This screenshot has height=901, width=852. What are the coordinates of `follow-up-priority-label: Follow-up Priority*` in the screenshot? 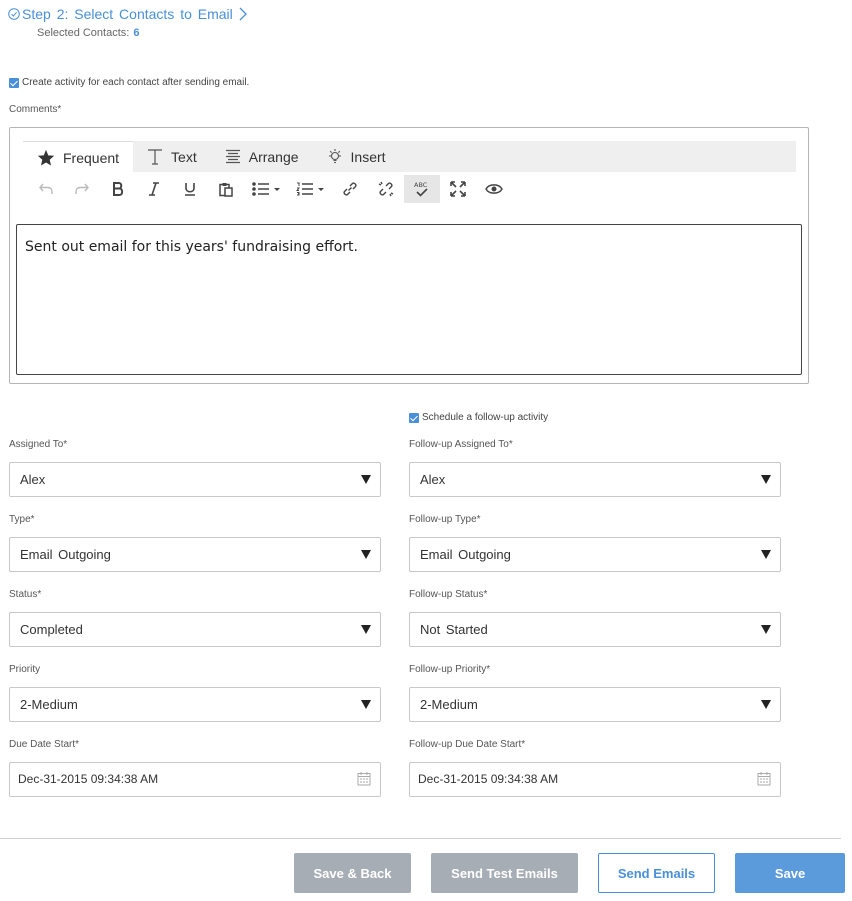 It's located at (450, 669).